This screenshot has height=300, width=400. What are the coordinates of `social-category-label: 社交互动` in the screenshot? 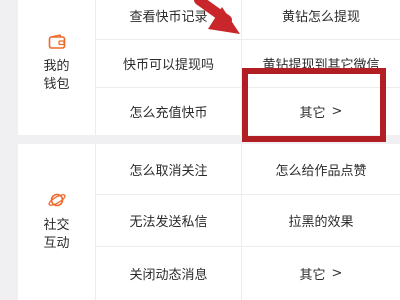 It's located at (56, 234).